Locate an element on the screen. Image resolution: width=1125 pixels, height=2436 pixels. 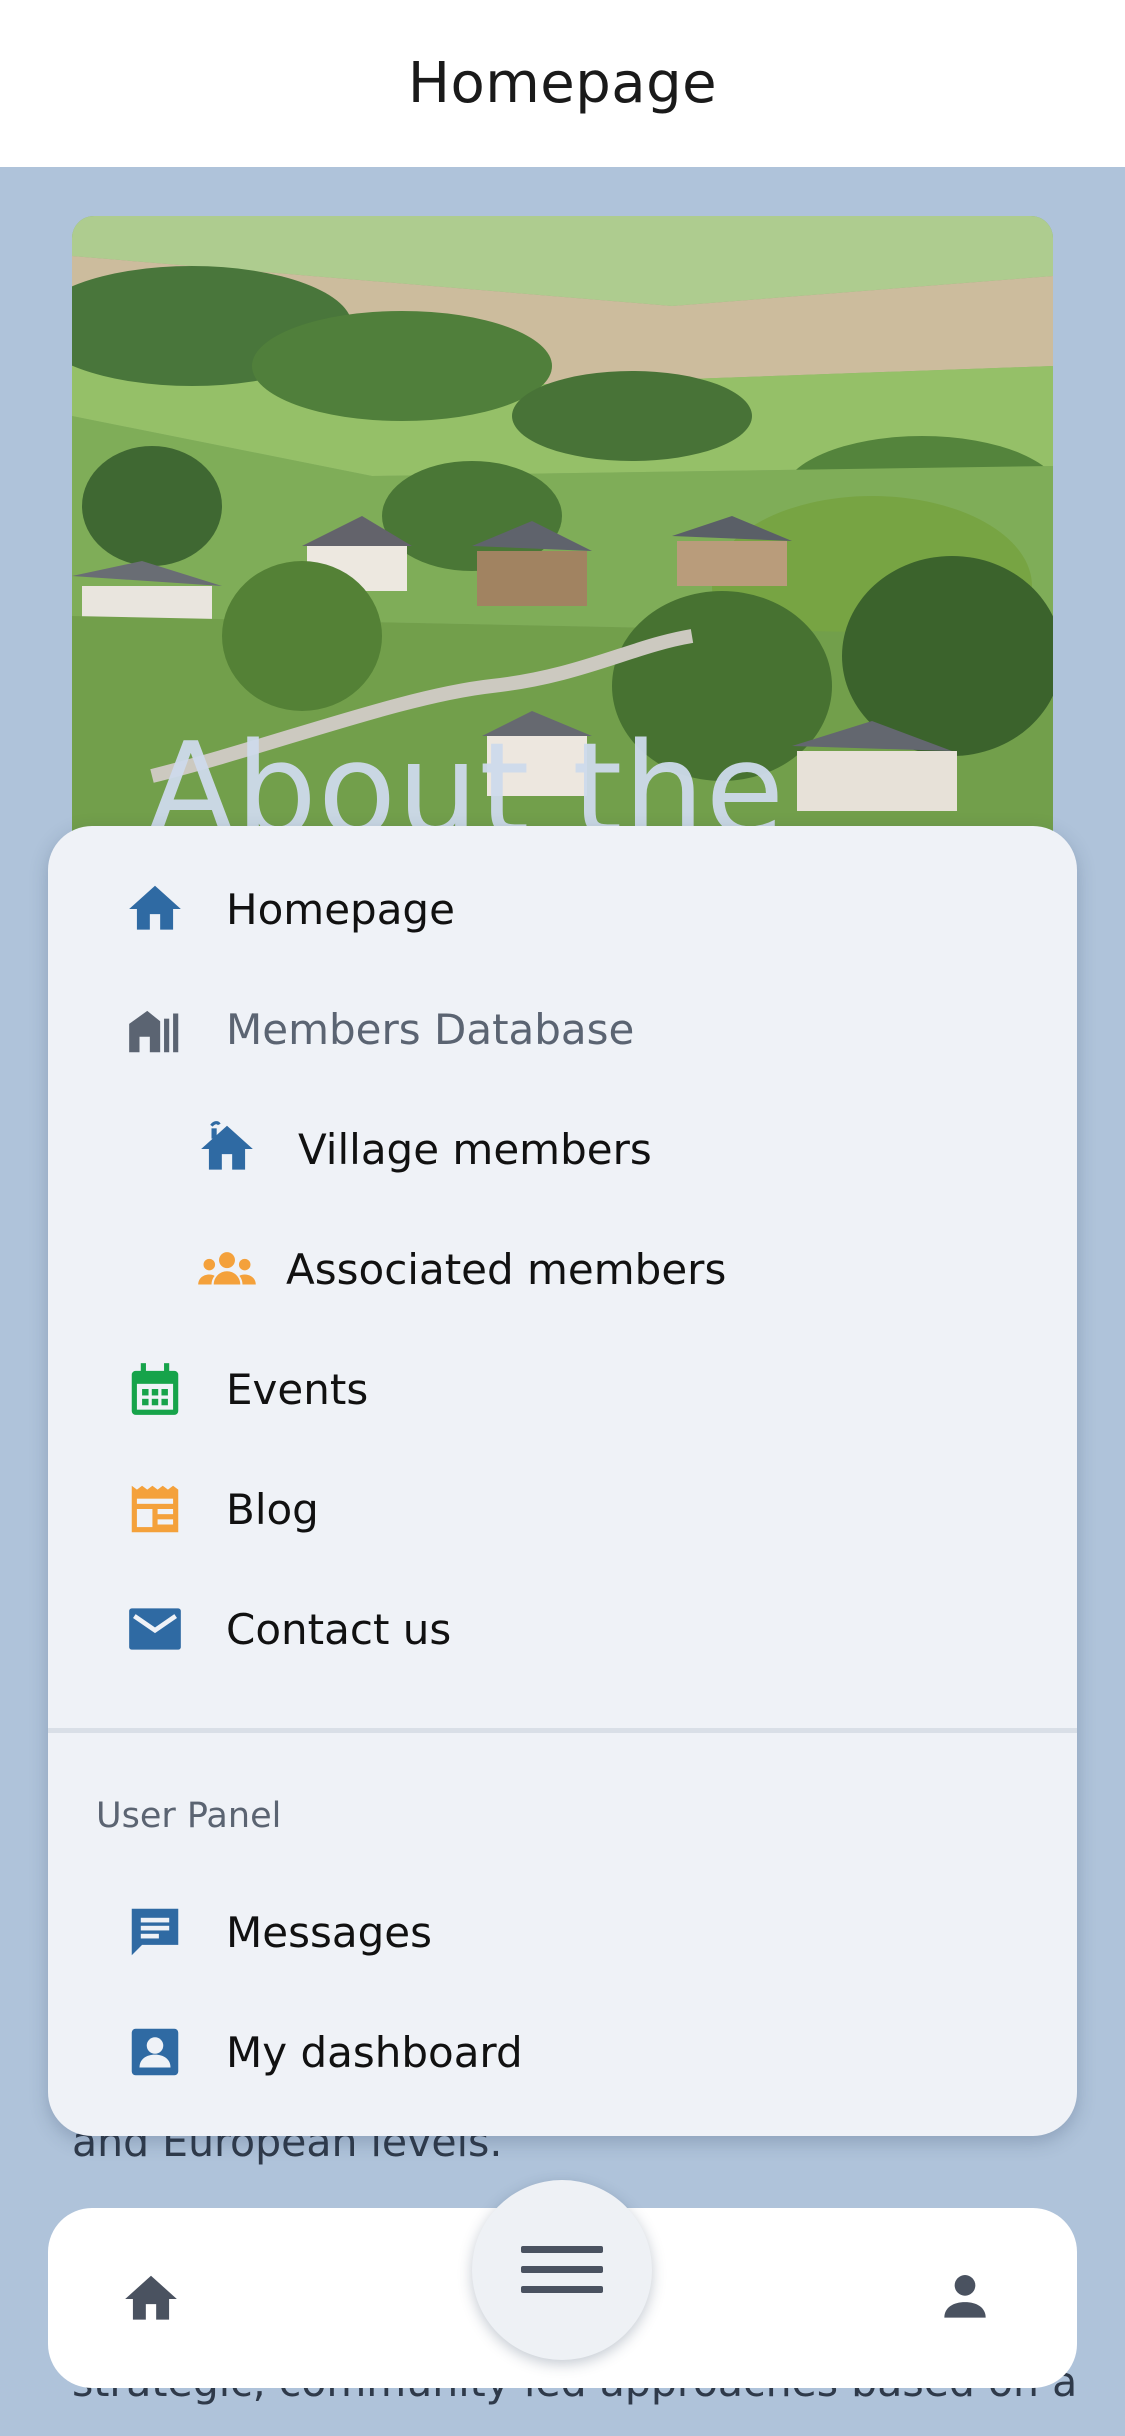
menu-item-village-members: Village members is located at coordinates (424, 1149).